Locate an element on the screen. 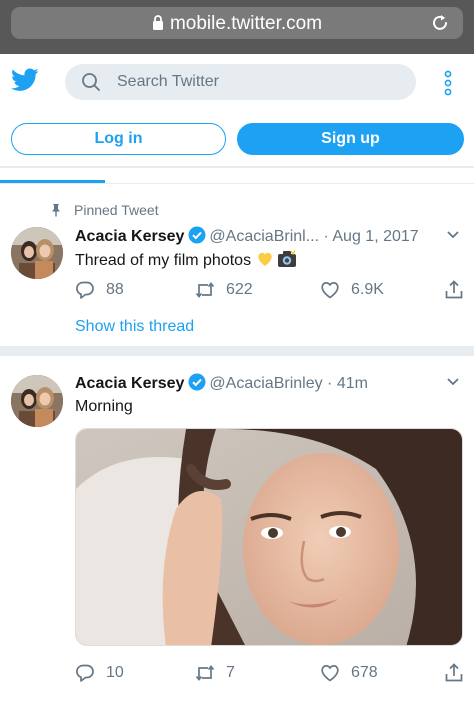 This screenshot has width=474, height=714. browser-bar: mobile.twitter.com is located at coordinates (237, 27).